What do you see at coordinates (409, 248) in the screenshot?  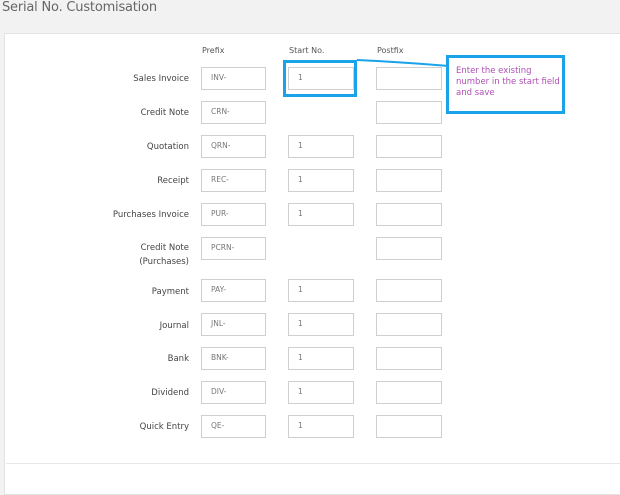 I see `postfix-input-credit-note-purchases` at bounding box center [409, 248].